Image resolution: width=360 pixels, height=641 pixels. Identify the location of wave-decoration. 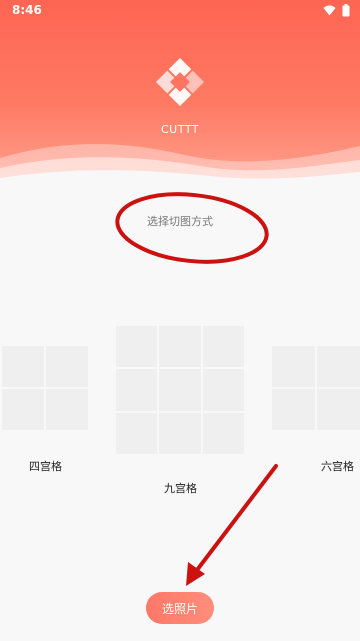
(180, 166).